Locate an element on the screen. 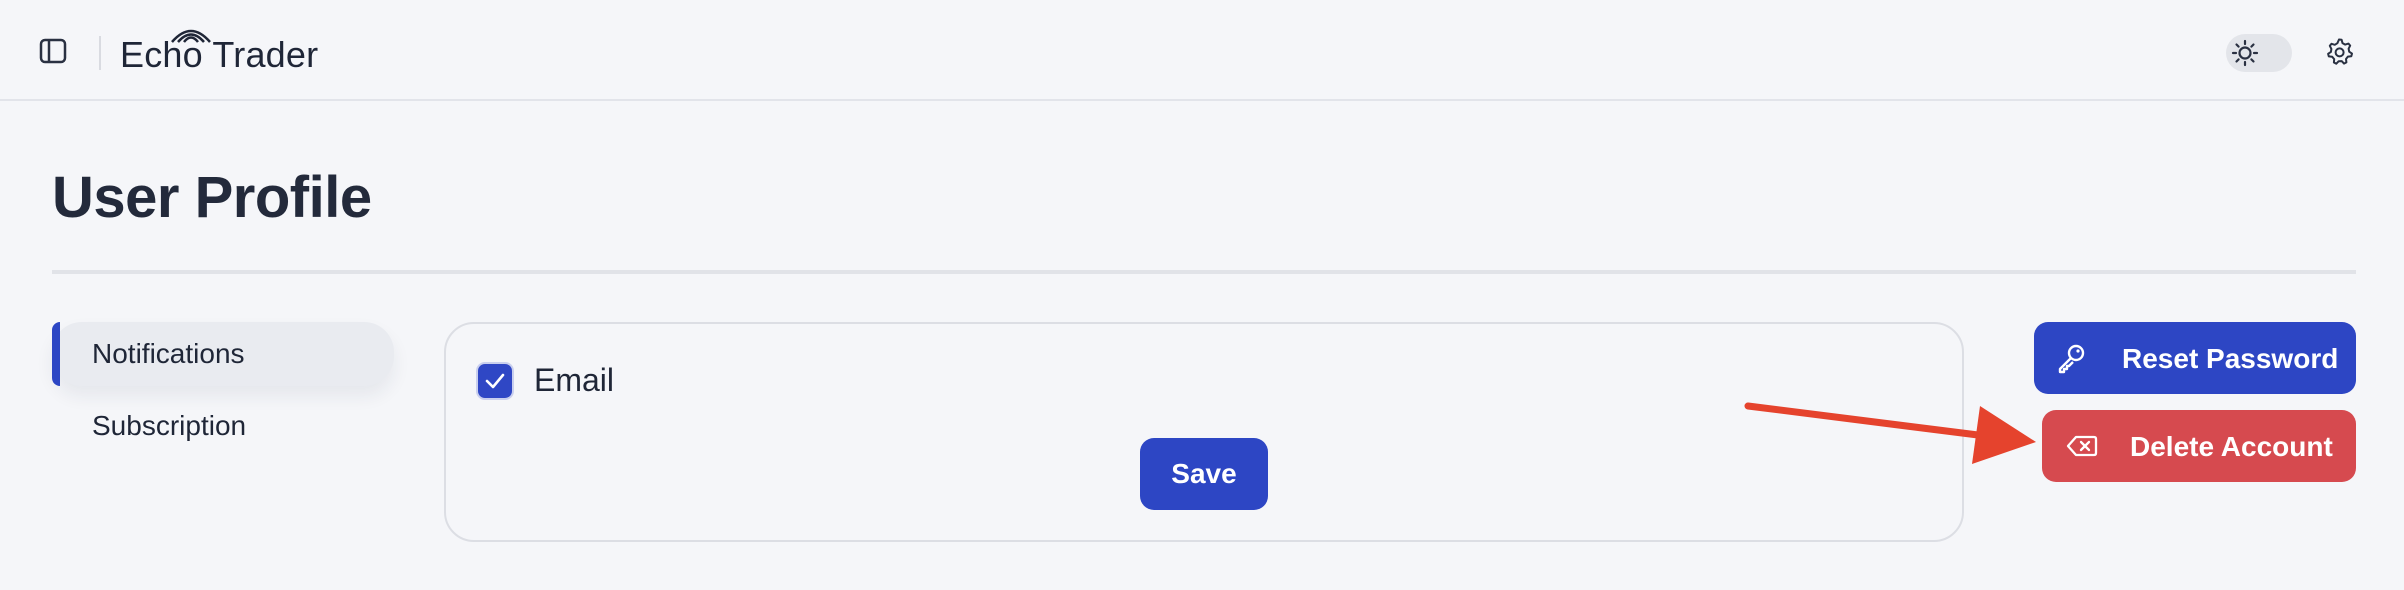  app-logo: Echo Trader is located at coordinates (219, 50).